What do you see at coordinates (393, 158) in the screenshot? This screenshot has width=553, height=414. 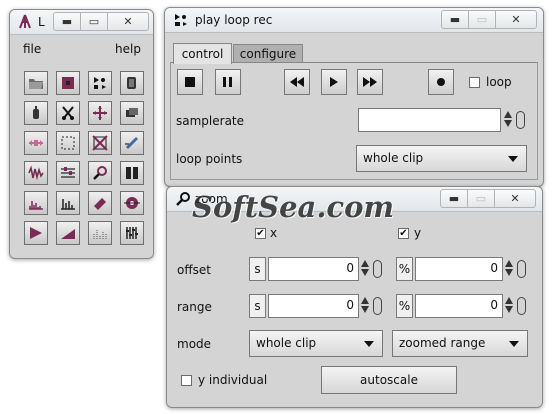 I see `loop-points-value: whole clip` at bounding box center [393, 158].